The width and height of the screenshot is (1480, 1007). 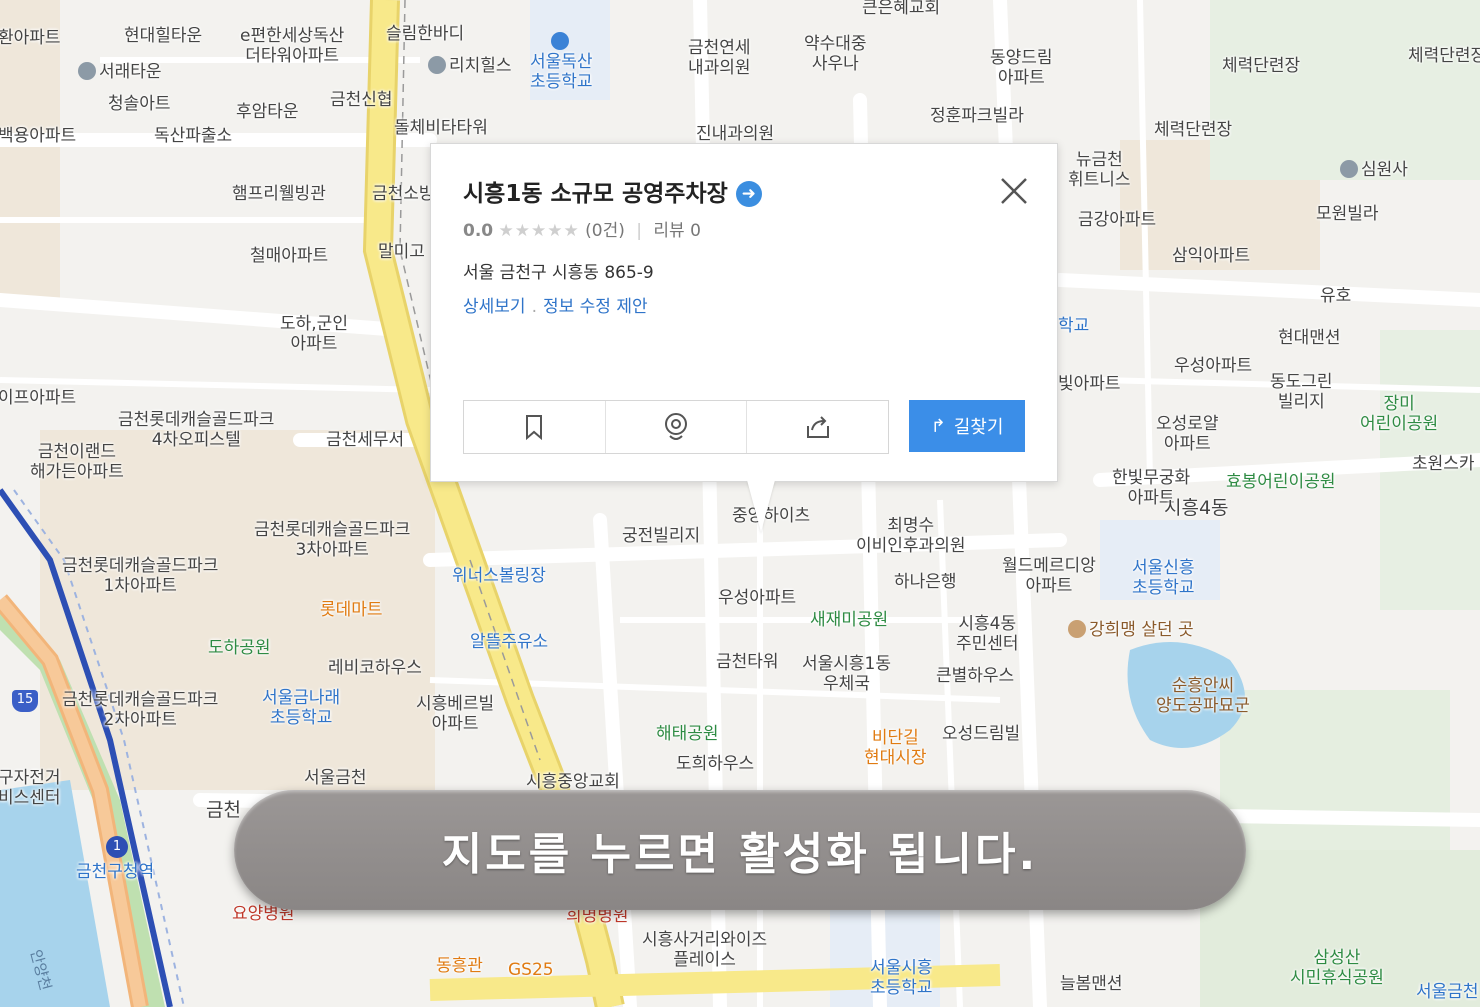 I want to click on place-title: 시흥1동 소규모 공영주차장 ➜, so click(x=612, y=191).